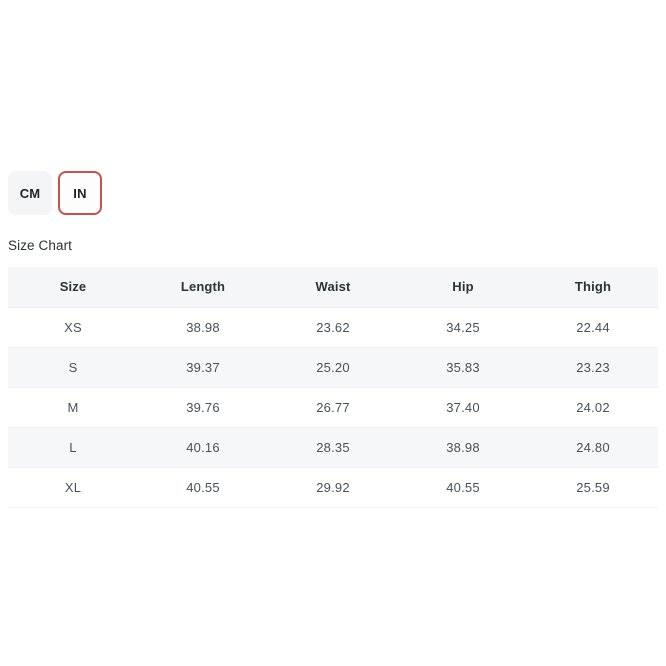 The image size is (666, 666). What do you see at coordinates (463, 367) in the screenshot?
I see `cell-hip: 35.83` at bounding box center [463, 367].